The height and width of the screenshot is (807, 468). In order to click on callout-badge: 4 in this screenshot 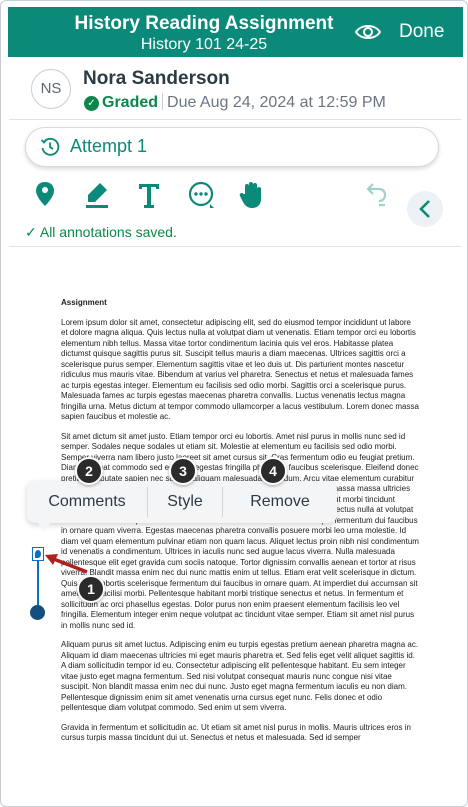, I will do `click(273, 471)`.